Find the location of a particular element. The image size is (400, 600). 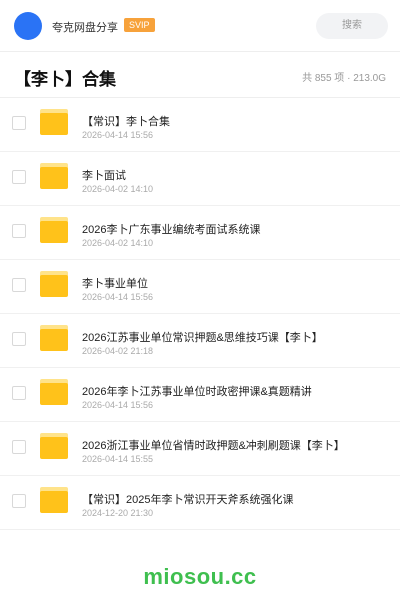

folder-title-bar: 【李卜】合集 共 855 项 · 213.0G is located at coordinates (200, 75).